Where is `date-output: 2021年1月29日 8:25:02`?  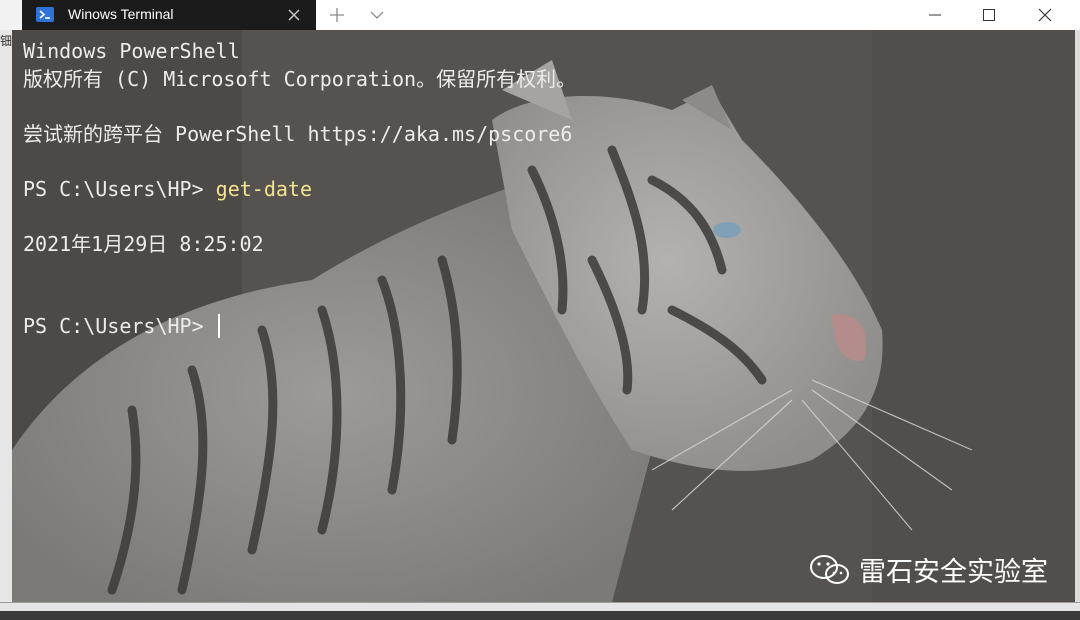
date-output: 2021年1月29日 8:25:02 is located at coordinates (143, 243).